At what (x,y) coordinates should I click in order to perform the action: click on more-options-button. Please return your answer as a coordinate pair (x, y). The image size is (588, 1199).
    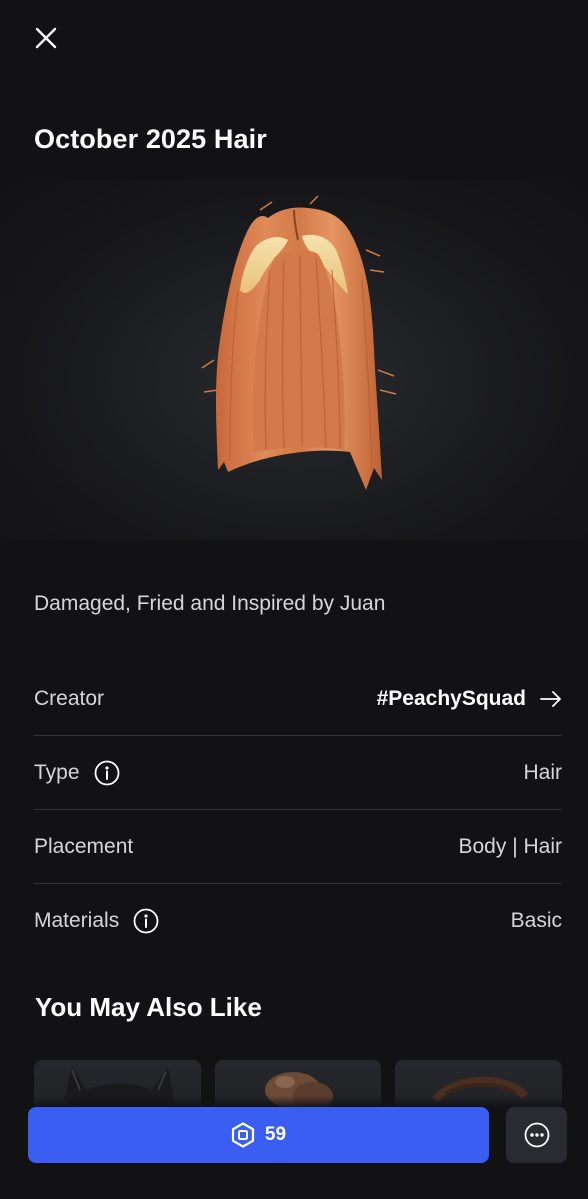
    Looking at the image, I should click on (536, 1135).